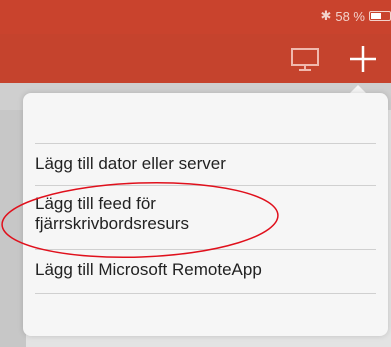  I want to click on plus-icon, so click(363, 59).